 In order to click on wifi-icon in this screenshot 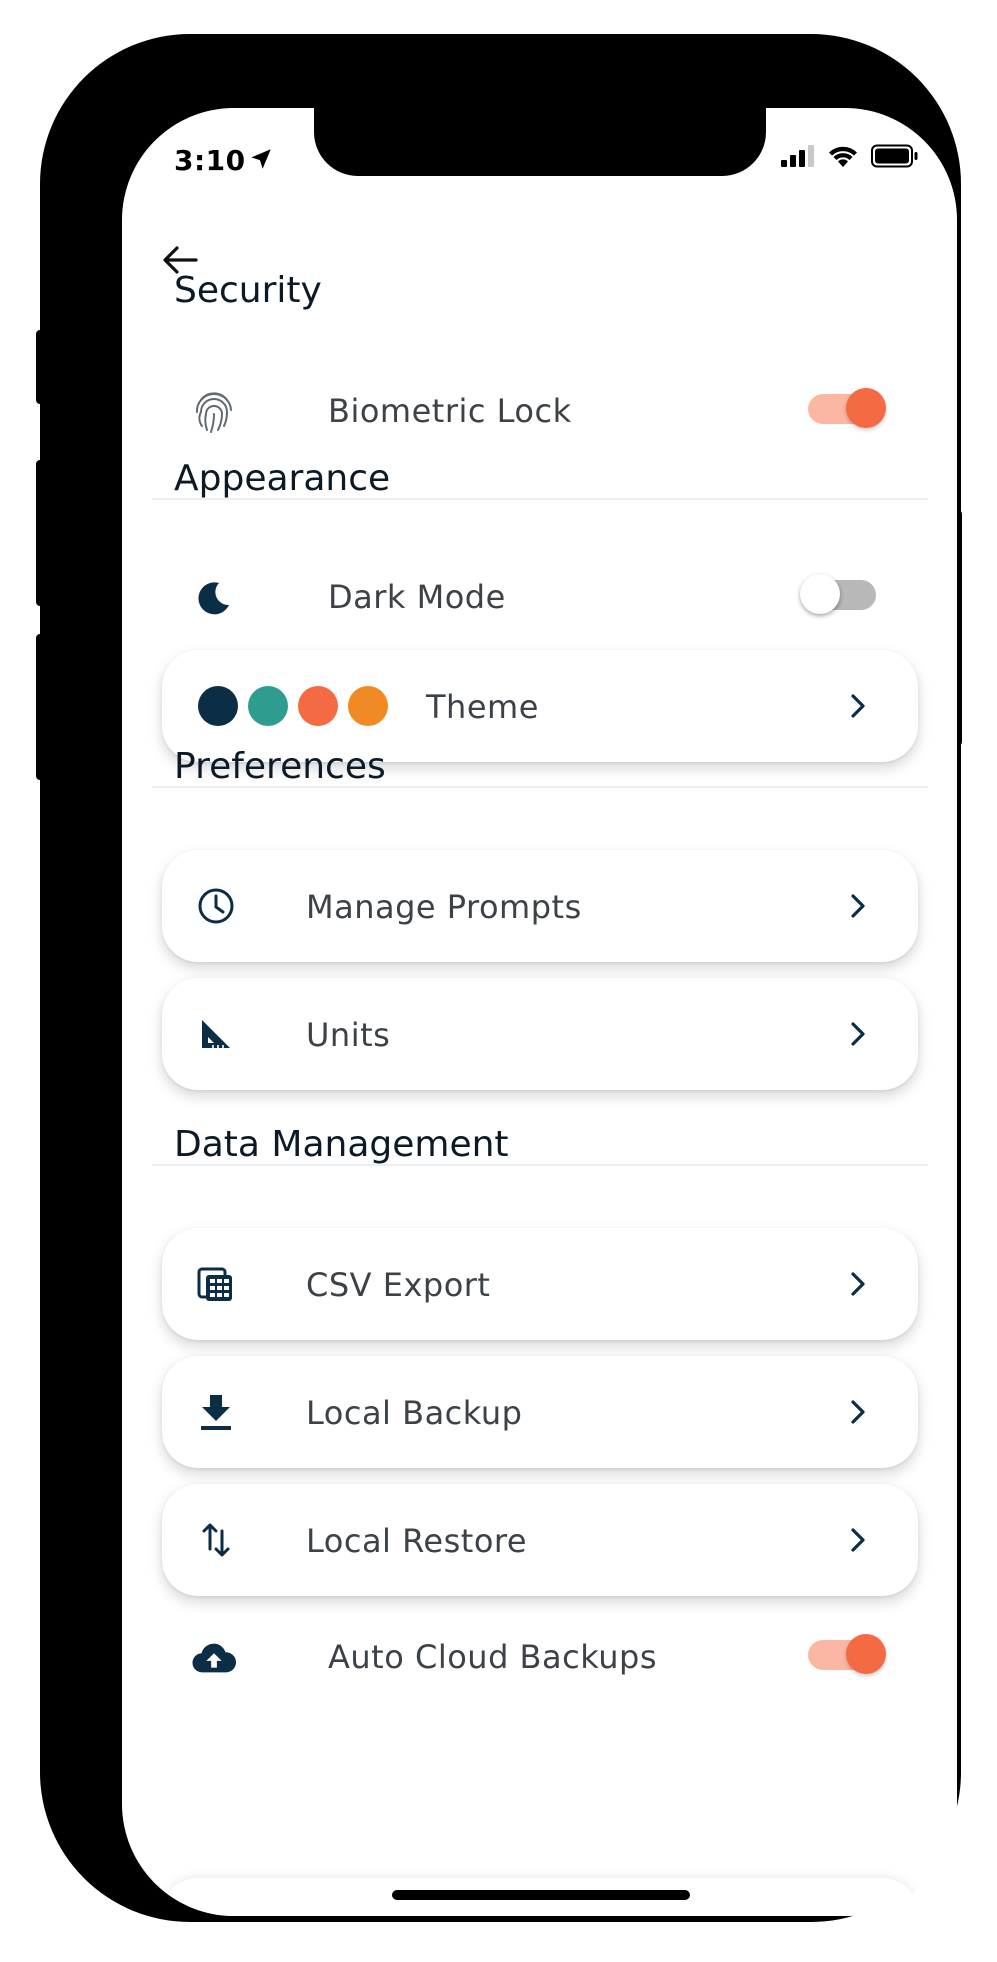, I will do `click(843, 158)`.